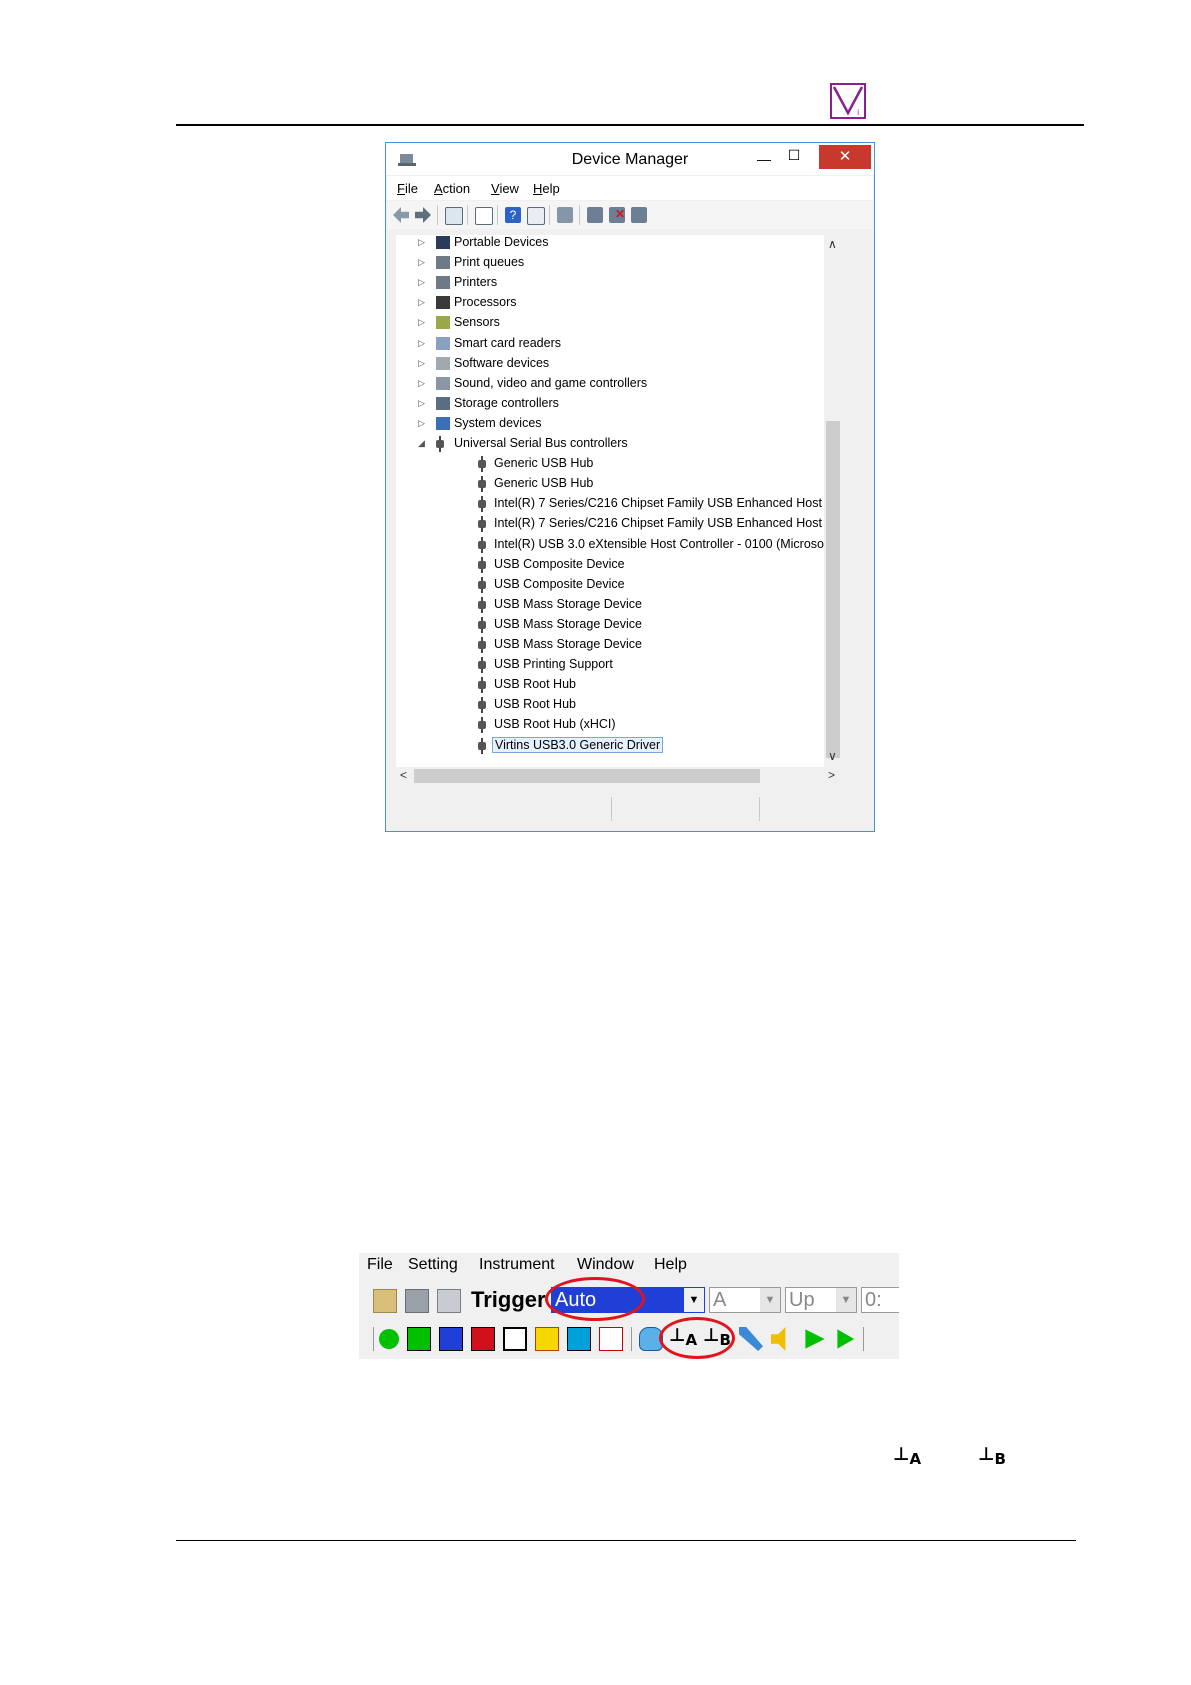 The image size is (1191, 1685). Describe the element at coordinates (610, 364) in the screenshot. I see `tree-category: ▷ Software devices` at that location.